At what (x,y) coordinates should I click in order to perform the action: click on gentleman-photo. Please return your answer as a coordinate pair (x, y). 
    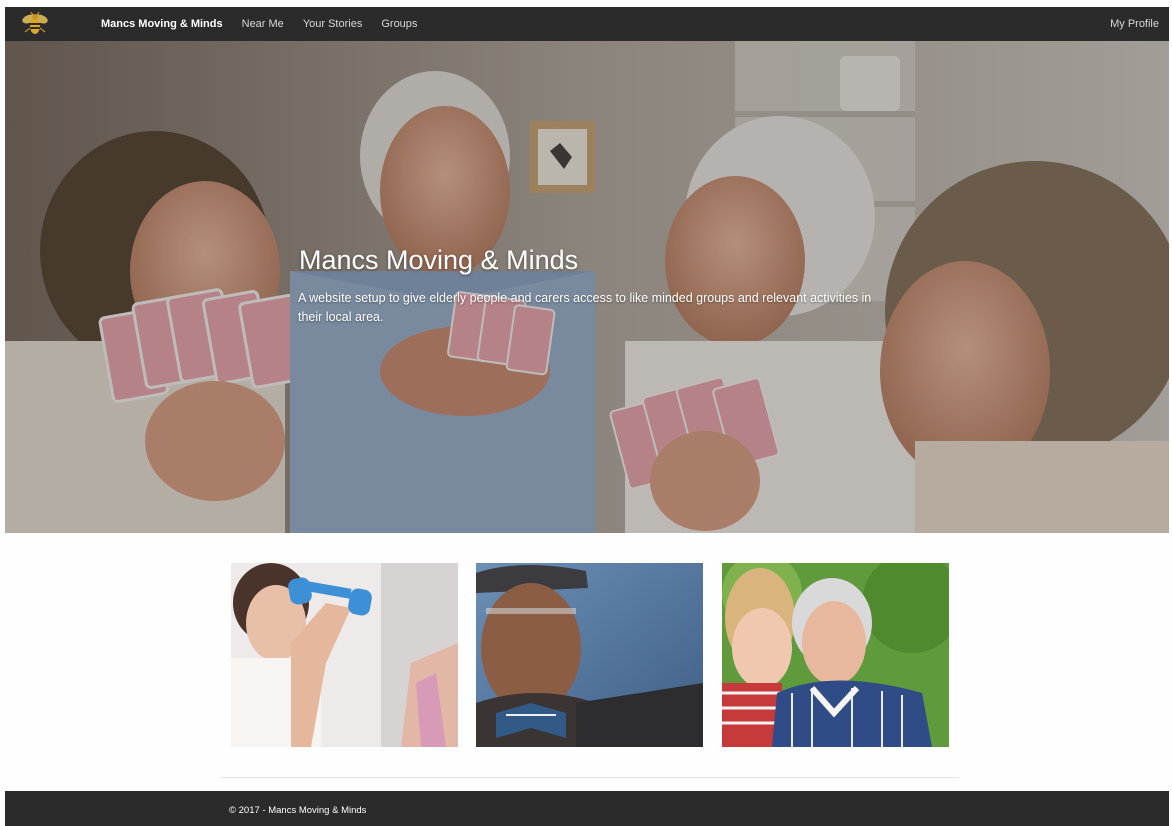
    Looking at the image, I should click on (589, 655).